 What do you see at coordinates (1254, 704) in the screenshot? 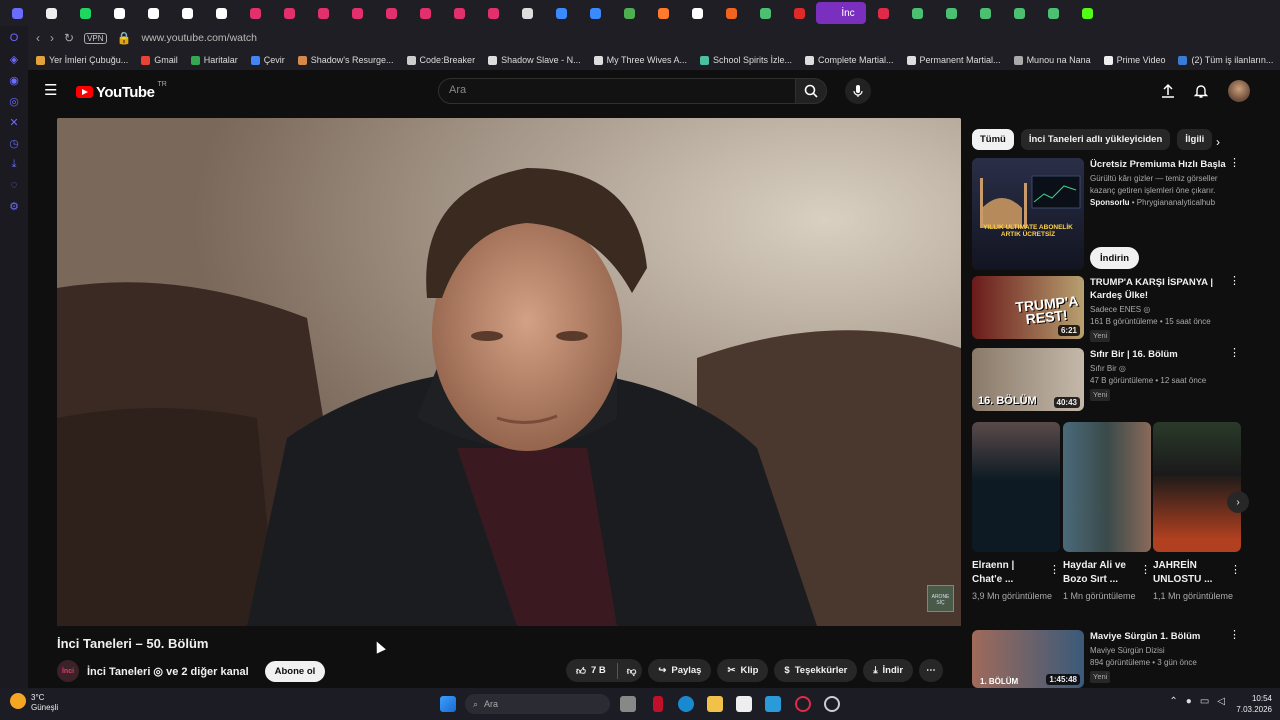
I see `clock: 10:54 7.03.2026` at bounding box center [1254, 704].